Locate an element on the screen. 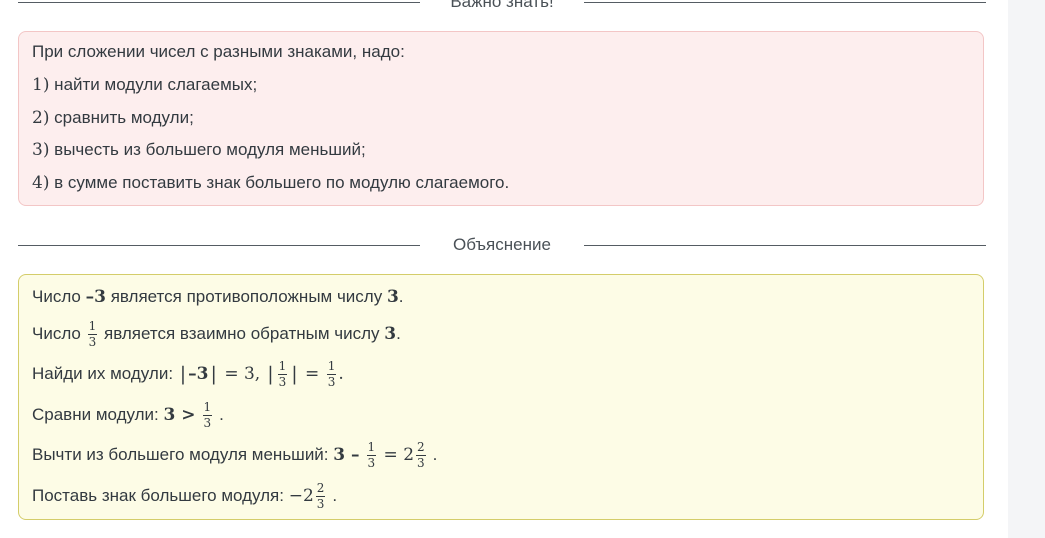 The width and height of the screenshot is (1045, 538). step-number: 1) is located at coordinates (41, 85).